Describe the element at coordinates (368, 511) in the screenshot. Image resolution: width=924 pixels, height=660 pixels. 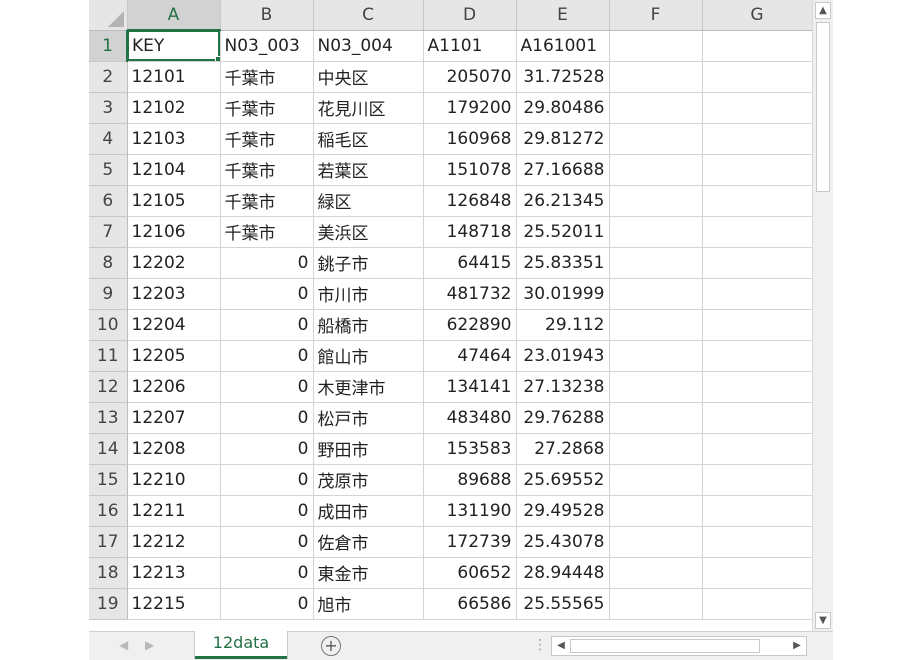
I see `cell-c16: 成田市` at that location.